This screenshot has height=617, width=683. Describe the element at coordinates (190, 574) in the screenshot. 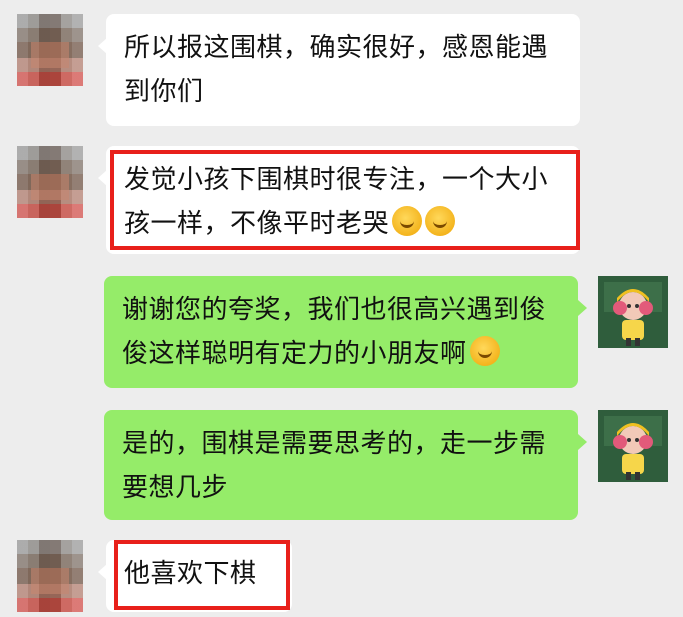

I see `message-text: 他喜欢下棋` at that location.